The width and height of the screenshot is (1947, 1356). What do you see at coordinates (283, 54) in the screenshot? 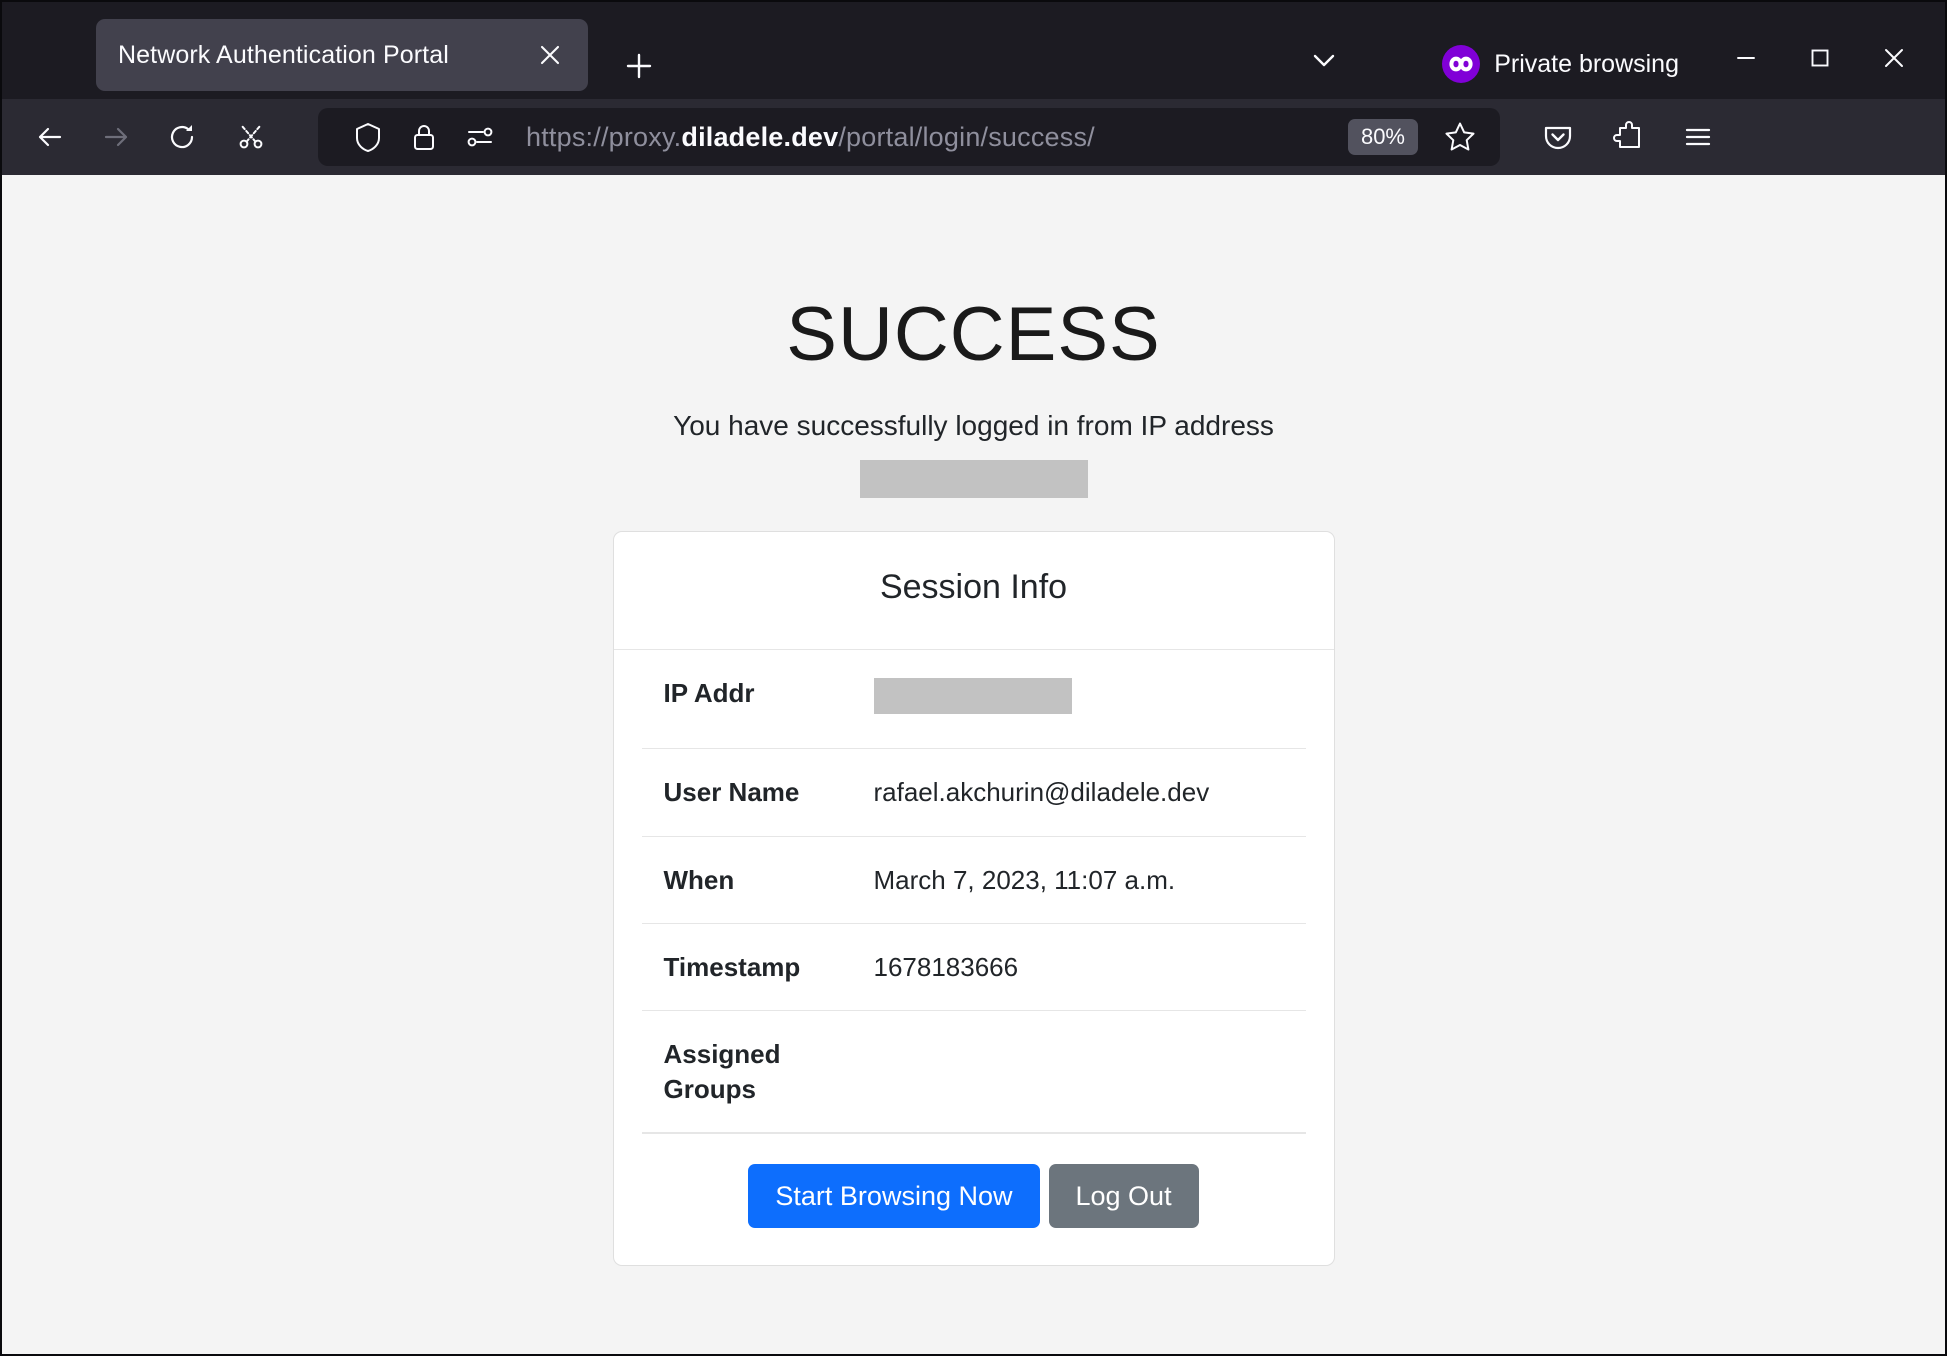
I see `tab-title: Network Authentication Portal` at bounding box center [283, 54].